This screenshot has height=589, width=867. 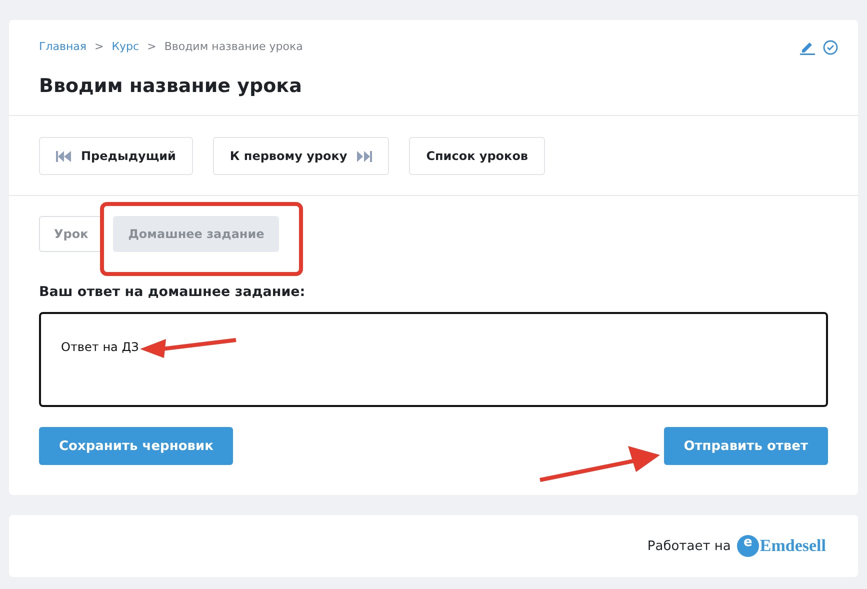 What do you see at coordinates (171, 86) in the screenshot?
I see `lesson-title: Вводим название урока` at bounding box center [171, 86].